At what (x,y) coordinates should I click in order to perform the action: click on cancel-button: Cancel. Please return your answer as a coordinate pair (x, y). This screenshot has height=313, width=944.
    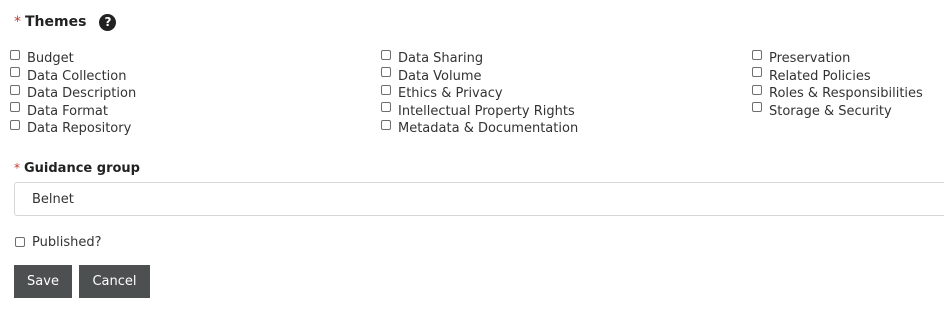
    Looking at the image, I should click on (114, 281).